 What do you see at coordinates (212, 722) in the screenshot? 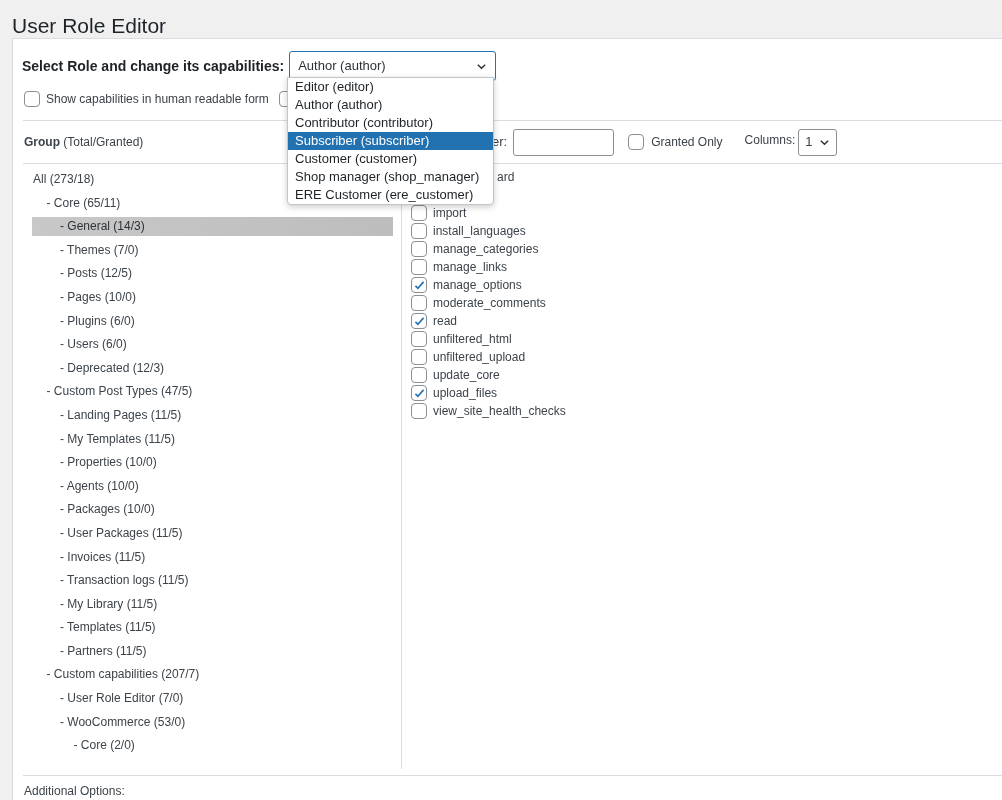
I see `tree-item: - WooCommerce (53/0)` at bounding box center [212, 722].